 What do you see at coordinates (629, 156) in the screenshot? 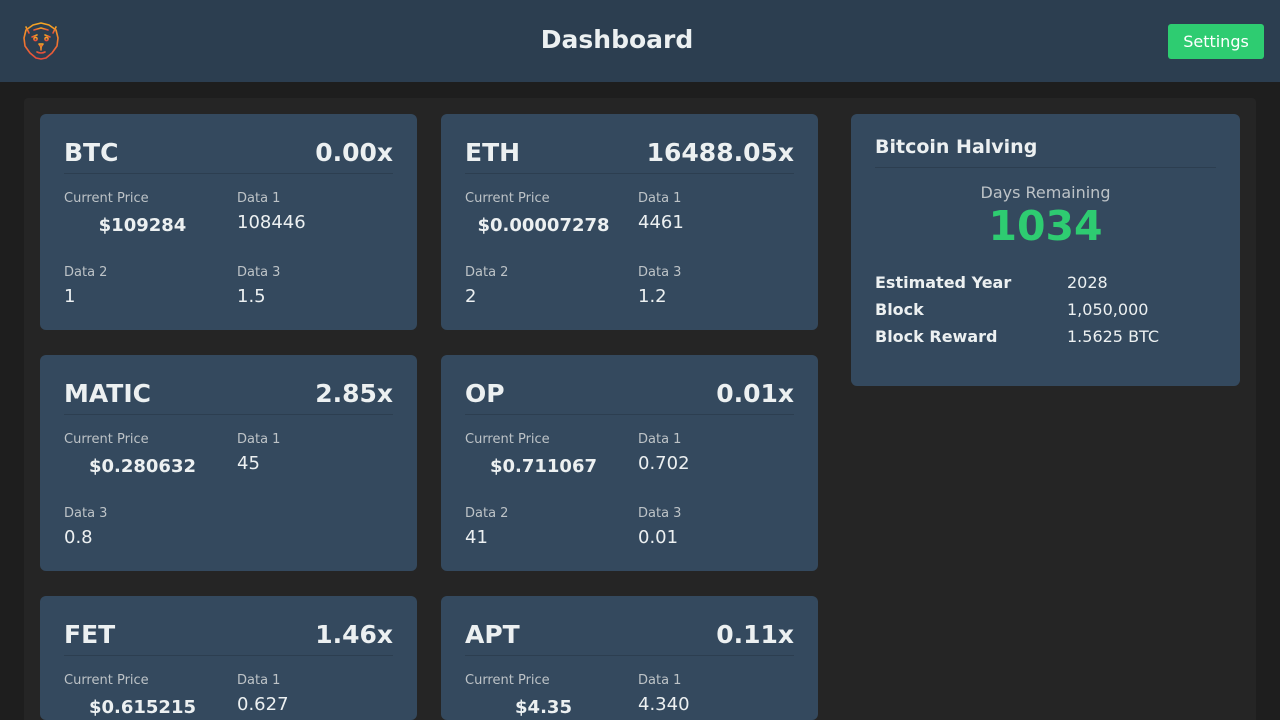
I see `card-header: ETH 16488.05x` at bounding box center [629, 156].